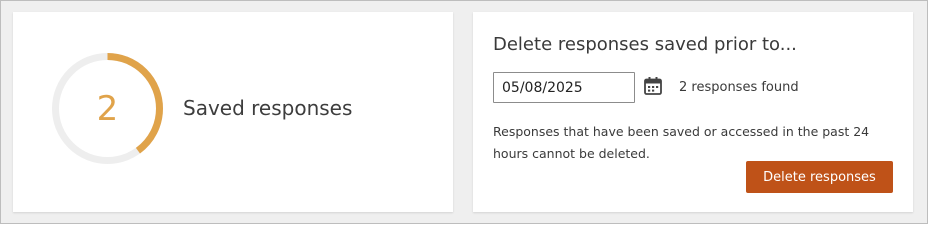 Image resolution: width=928 pixels, height=240 pixels. What do you see at coordinates (653, 86) in the screenshot?
I see `calendar-icon` at bounding box center [653, 86].